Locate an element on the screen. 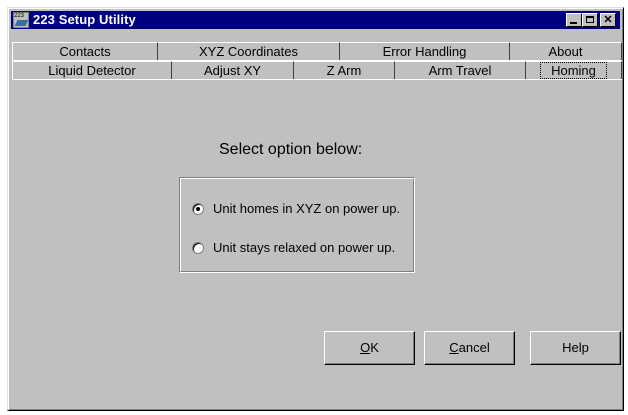  maximize-button is located at coordinates (590, 20).